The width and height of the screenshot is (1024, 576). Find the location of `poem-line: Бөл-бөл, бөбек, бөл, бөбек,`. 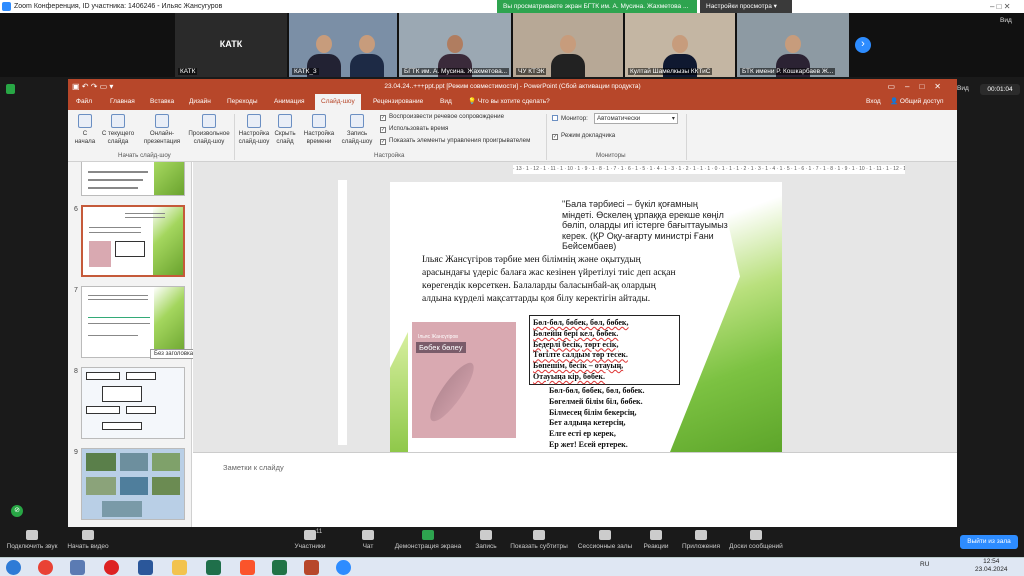

poem-line: Бөл-бөл, бөбек, бөл, бөбек, is located at coordinates (581, 322).